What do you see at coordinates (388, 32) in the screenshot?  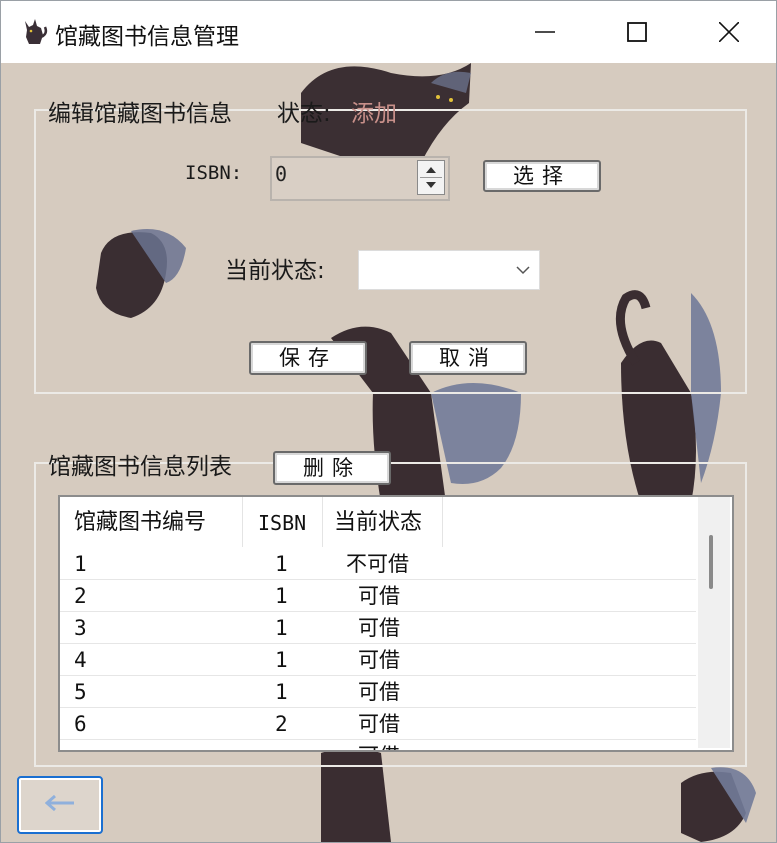 I see `title-bar: 馆藏图书信息管理` at bounding box center [388, 32].